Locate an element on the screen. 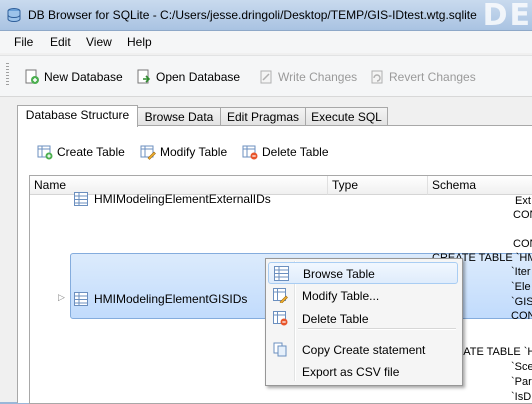 Image resolution: width=532 pixels, height=404 pixels. write-changes-label: Write Changes is located at coordinates (318, 77).